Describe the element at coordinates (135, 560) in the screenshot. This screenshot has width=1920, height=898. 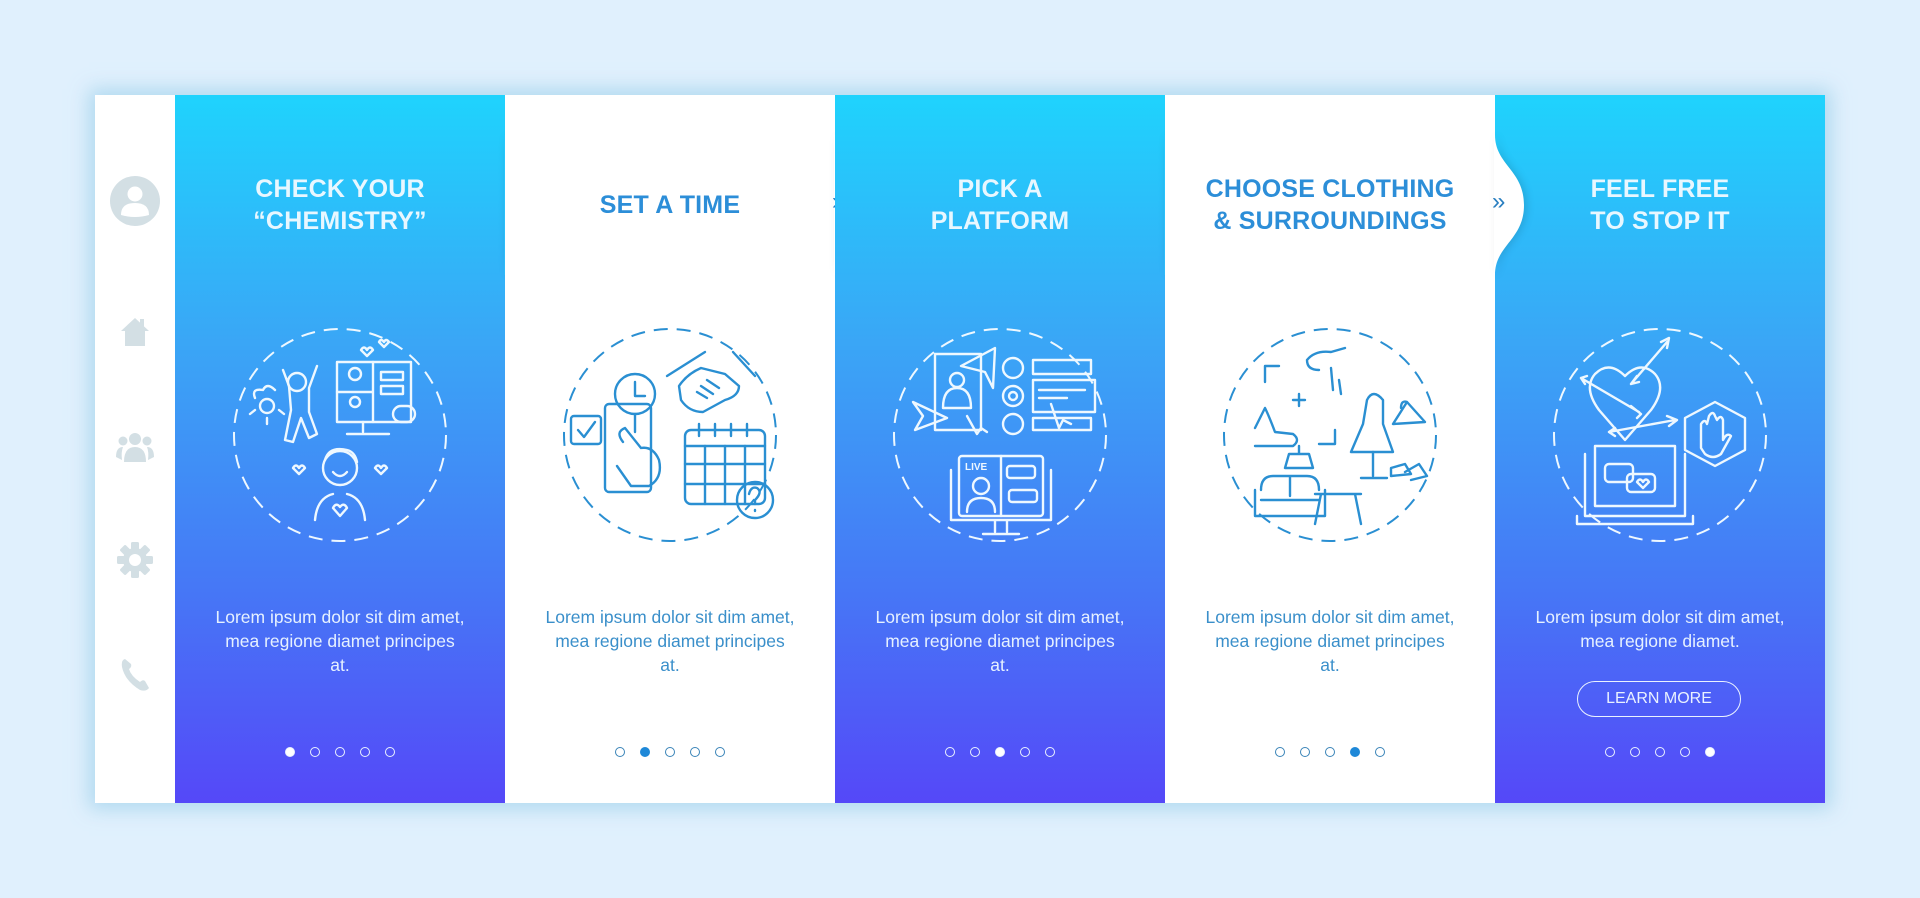
I see `gear-icon` at that location.